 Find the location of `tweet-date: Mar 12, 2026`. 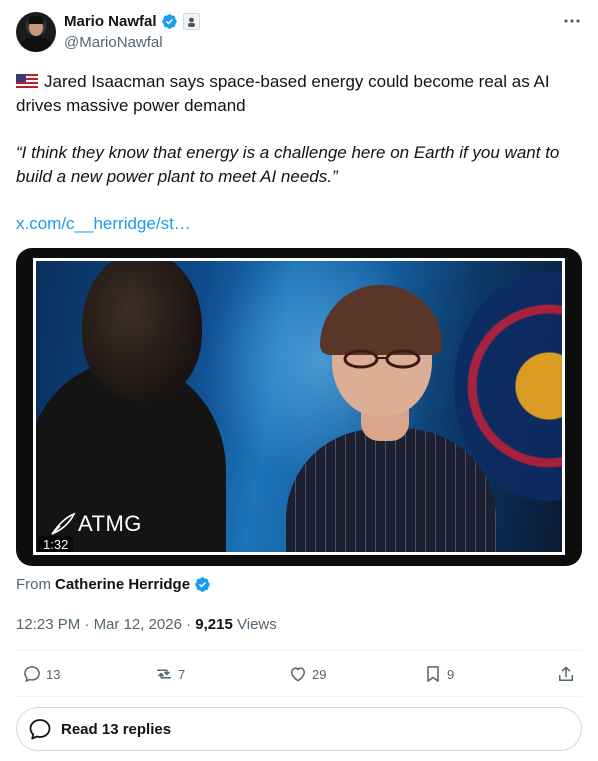

tweet-date: Mar 12, 2026 is located at coordinates (138, 624).